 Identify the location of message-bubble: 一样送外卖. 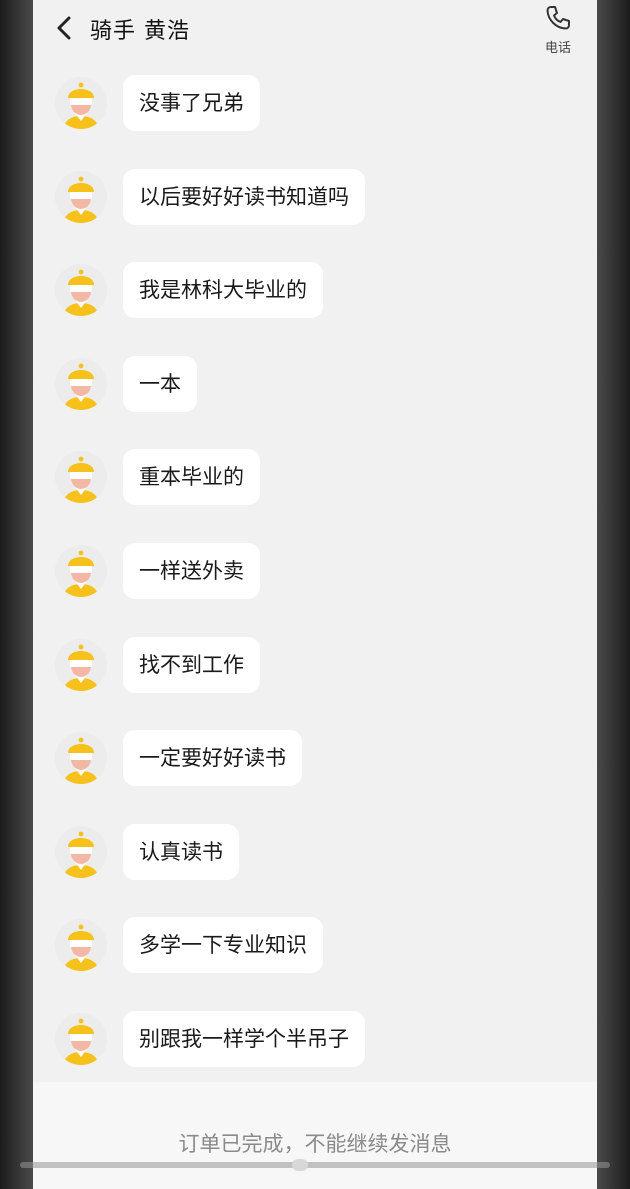
(191, 570).